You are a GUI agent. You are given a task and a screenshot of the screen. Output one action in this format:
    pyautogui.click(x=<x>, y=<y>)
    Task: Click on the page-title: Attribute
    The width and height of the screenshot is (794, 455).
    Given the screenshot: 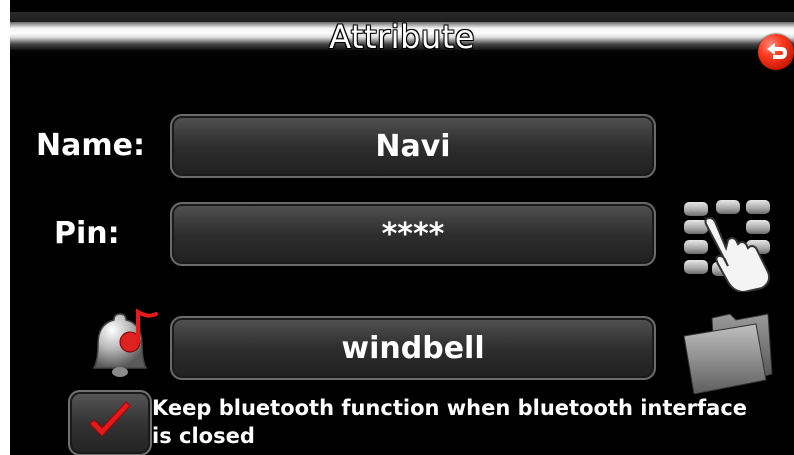 What is the action you would take?
    pyautogui.click(x=402, y=37)
    